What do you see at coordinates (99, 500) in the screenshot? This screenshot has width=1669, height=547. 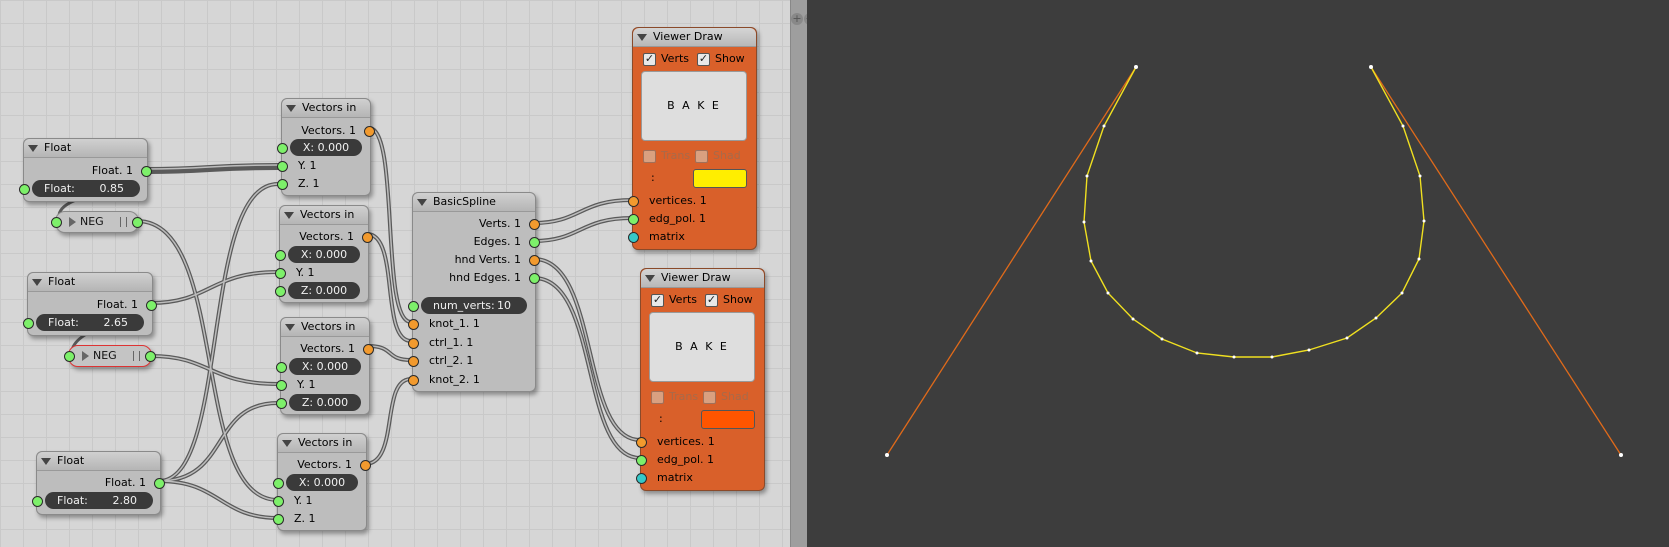 I see `float-field: Float: 2.80` at bounding box center [99, 500].